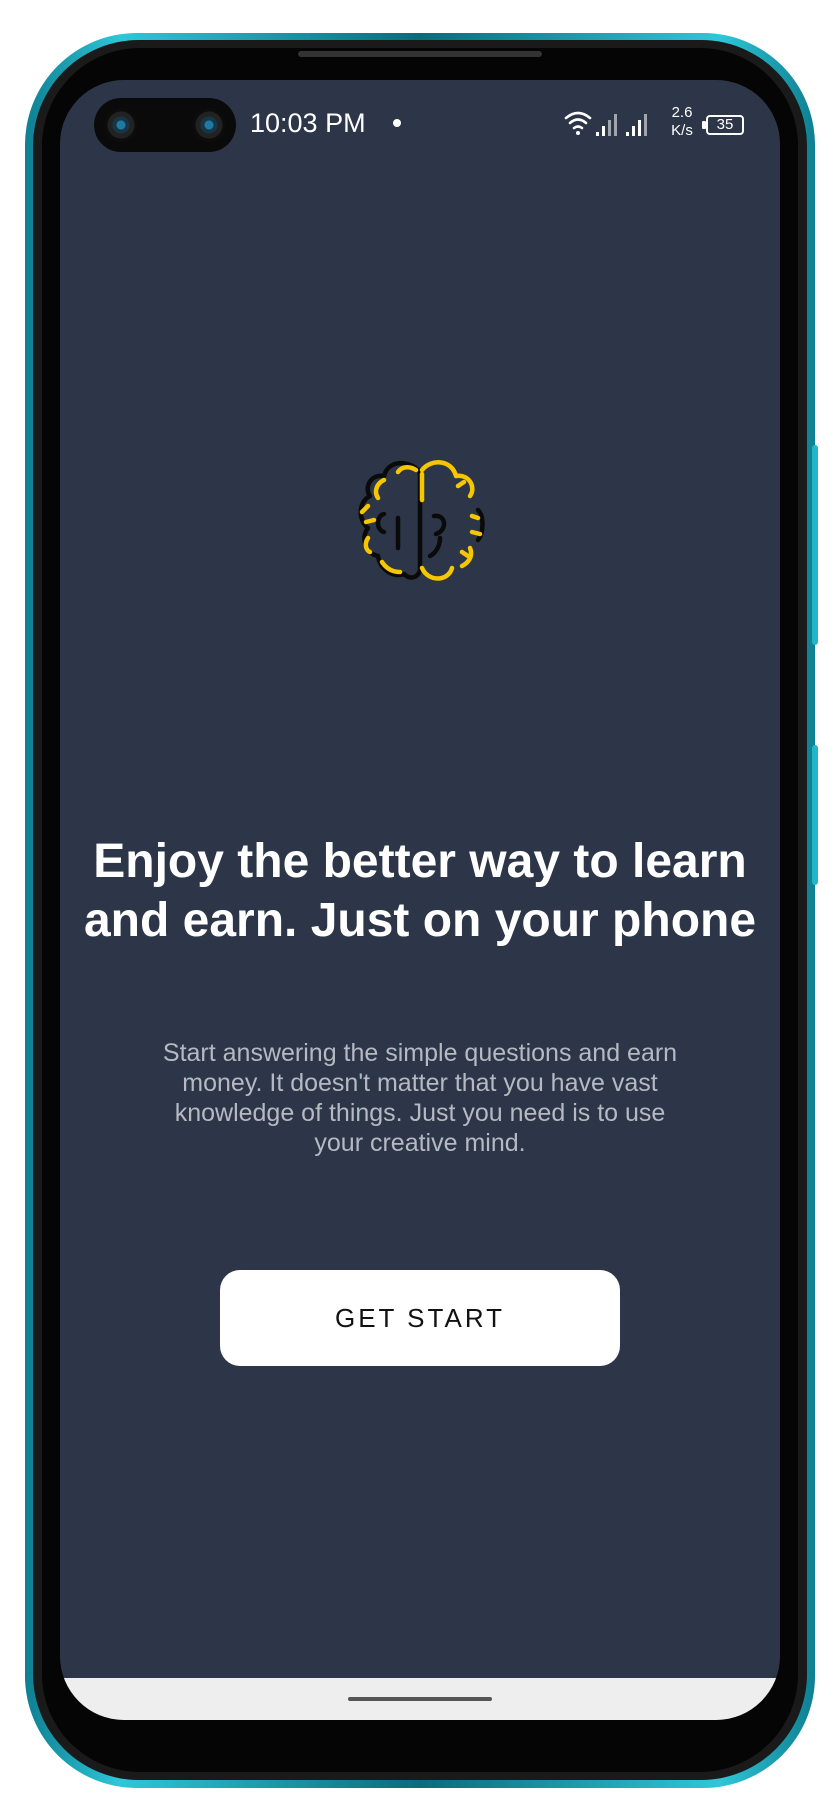 This screenshot has height=1800, width=840. Describe the element at coordinates (165, 125) in the screenshot. I see `camera-cutout` at that location.